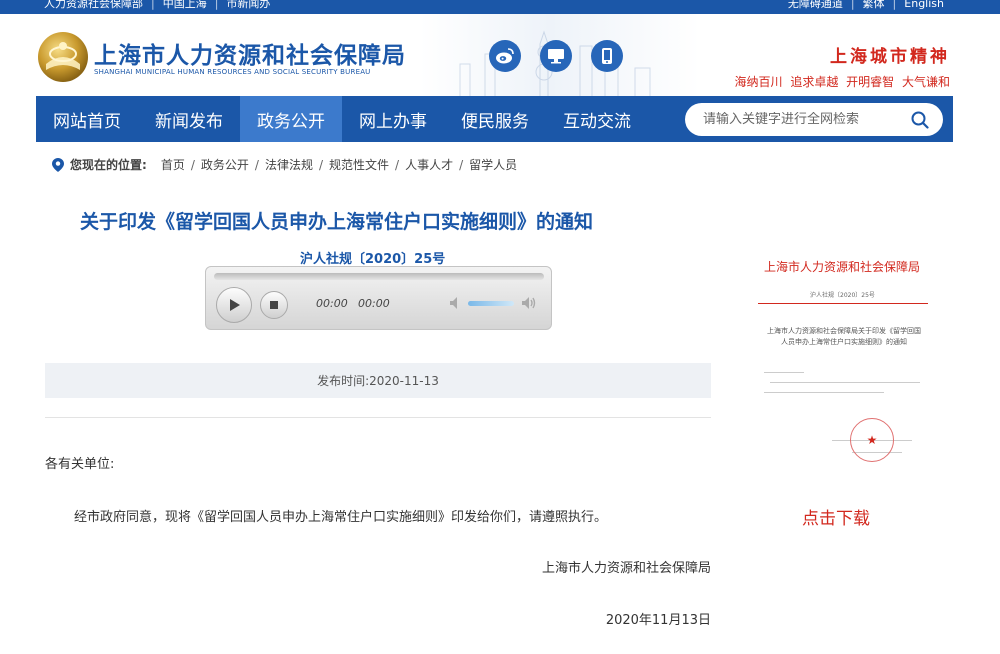 Image resolution: width=1000 pixels, height=654 pixels. I want to click on nav-news: 新闻发布, so click(189, 119).